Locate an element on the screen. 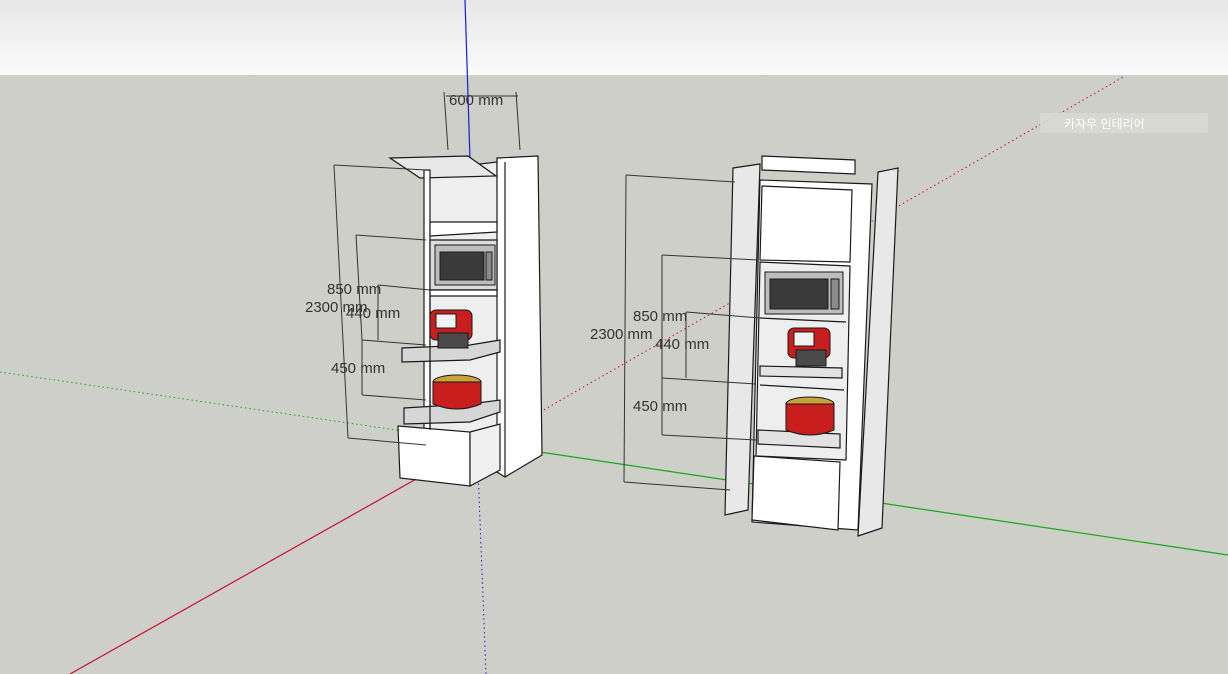  side-panel is located at coordinates (519, 316).